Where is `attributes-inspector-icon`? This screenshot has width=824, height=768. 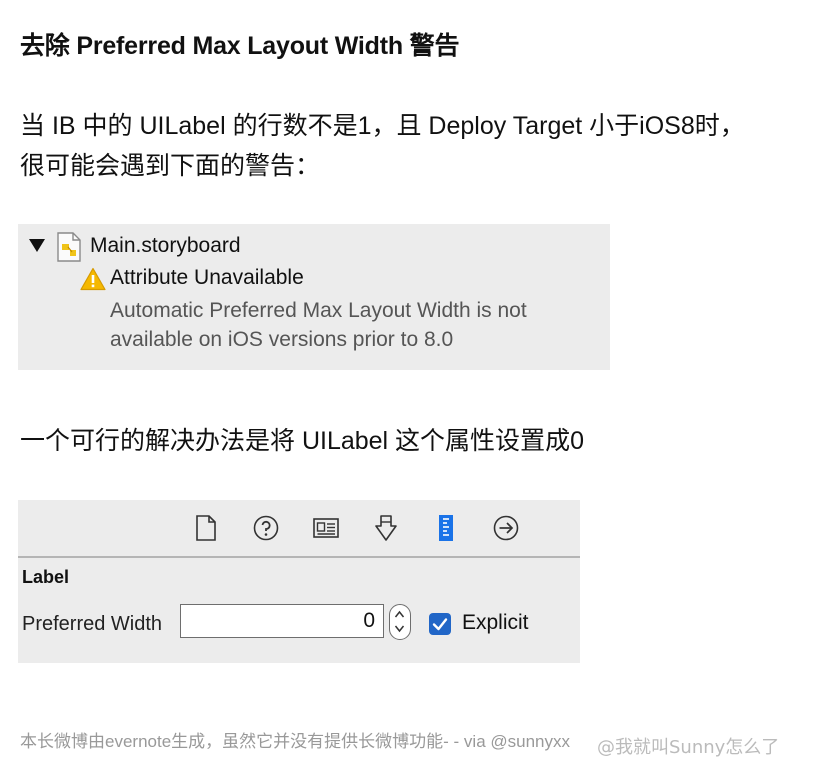 attributes-inspector-icon is located at coordinates (386, 528).